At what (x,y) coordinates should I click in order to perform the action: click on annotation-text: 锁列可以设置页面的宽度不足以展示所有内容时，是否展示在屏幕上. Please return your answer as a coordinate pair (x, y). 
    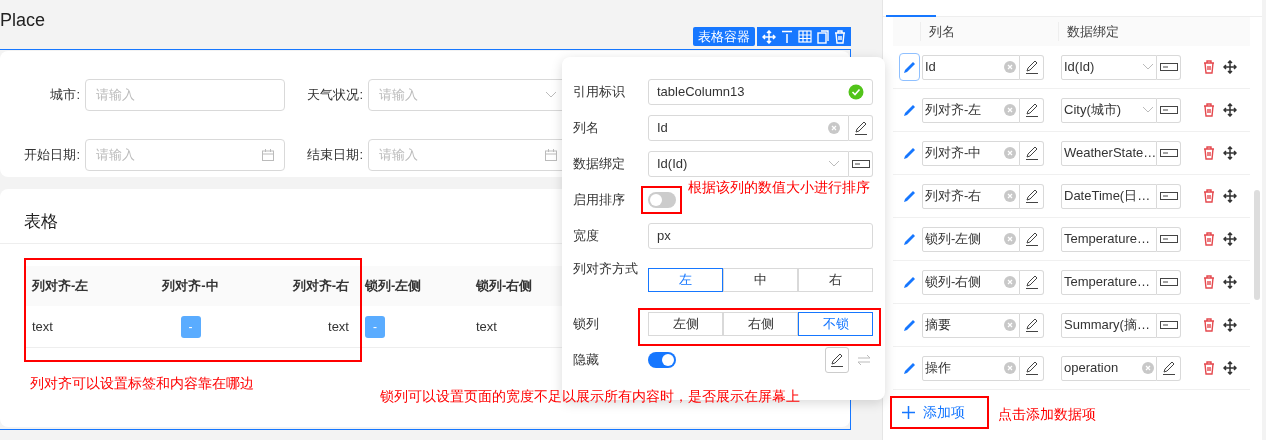
    Looking at the image, I should click on (590, 396).